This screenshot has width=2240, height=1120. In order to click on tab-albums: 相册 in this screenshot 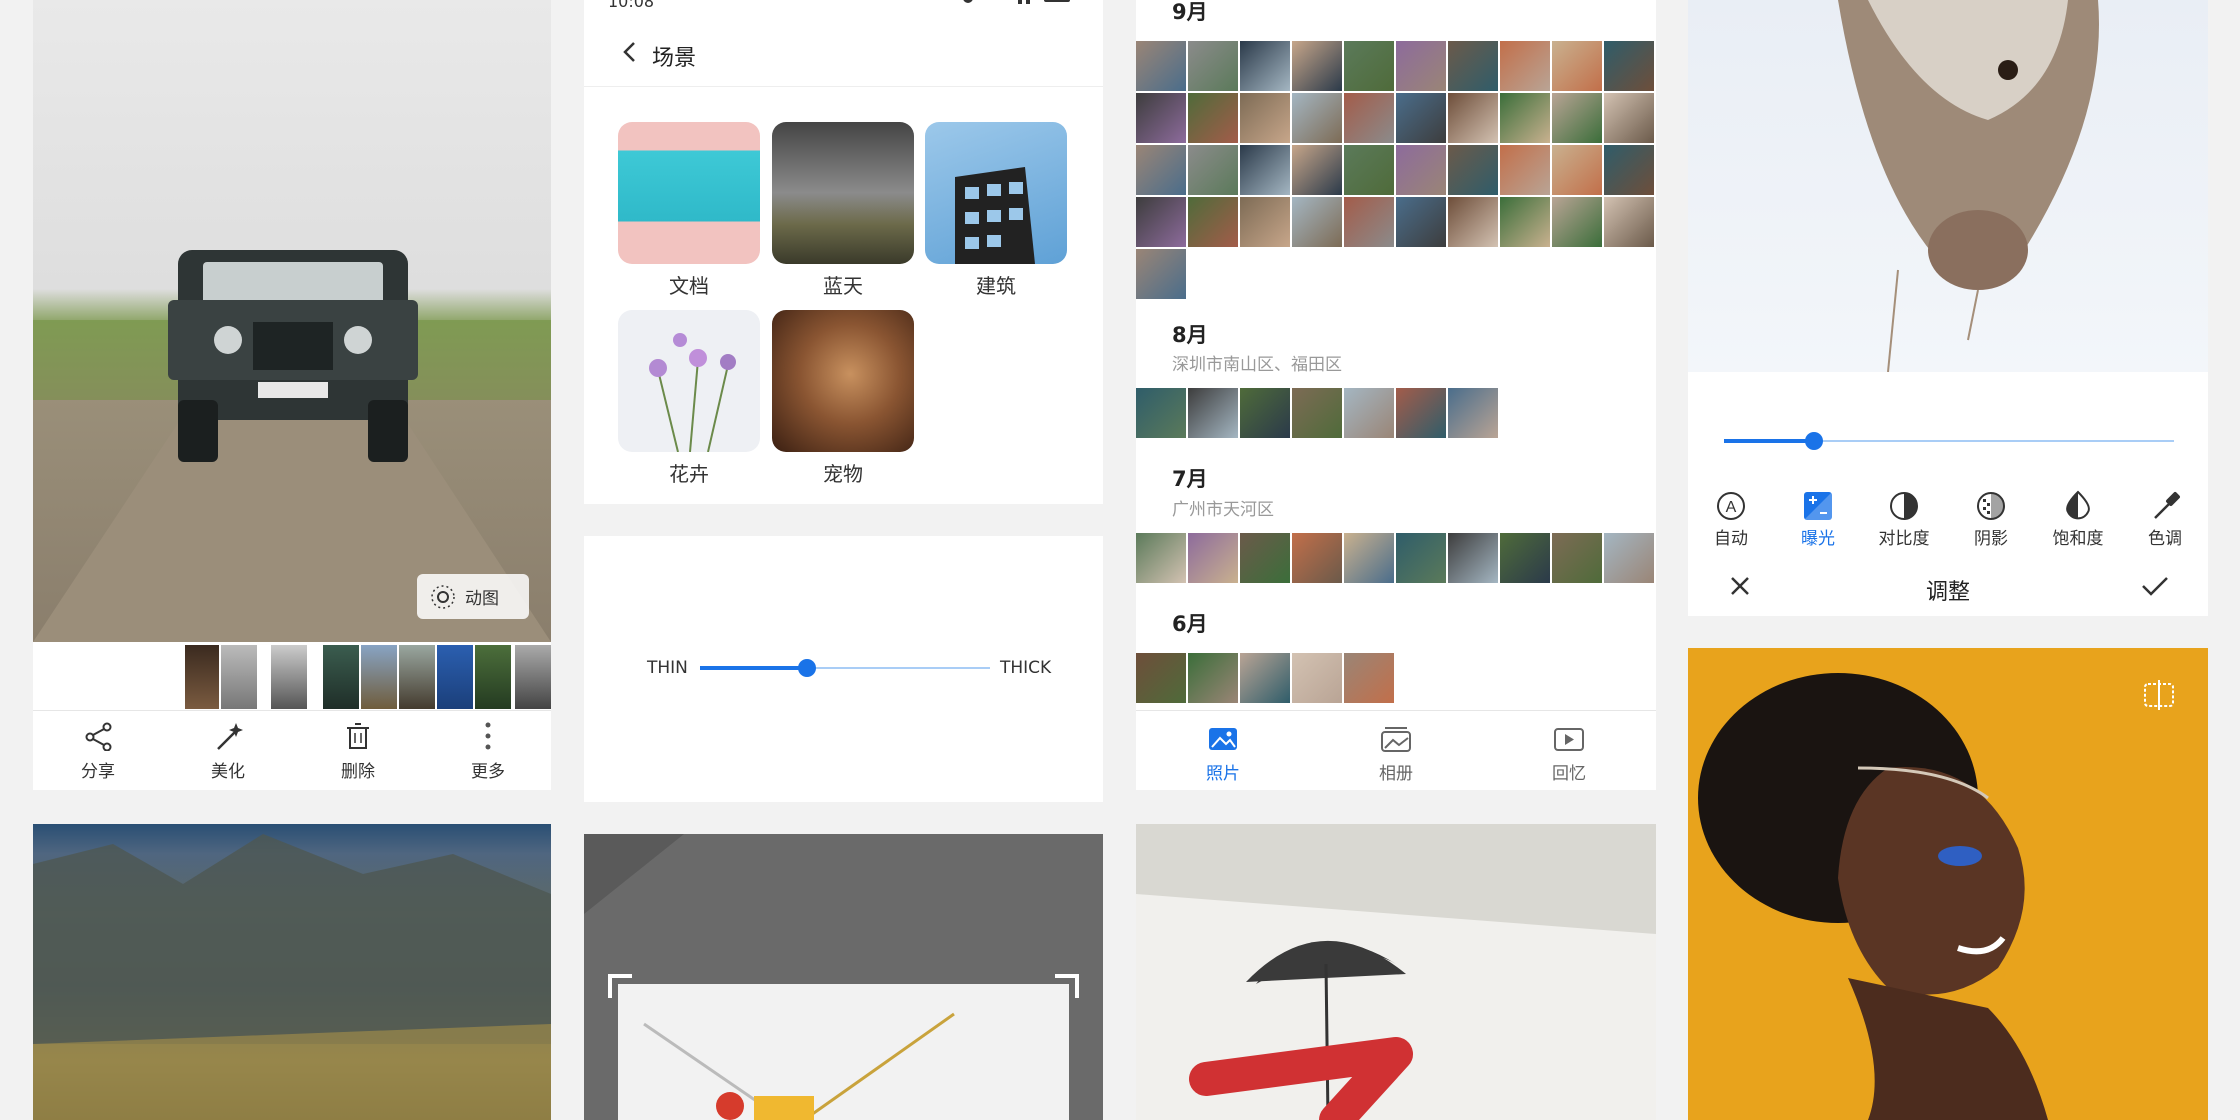, I will do `click(1396, 754)`.